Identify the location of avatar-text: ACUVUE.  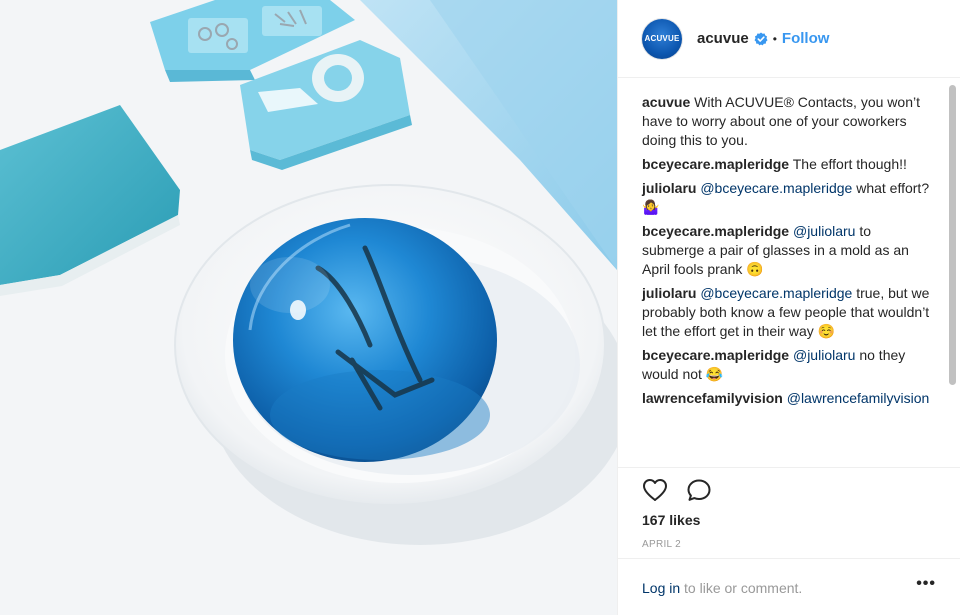
(662, 38).